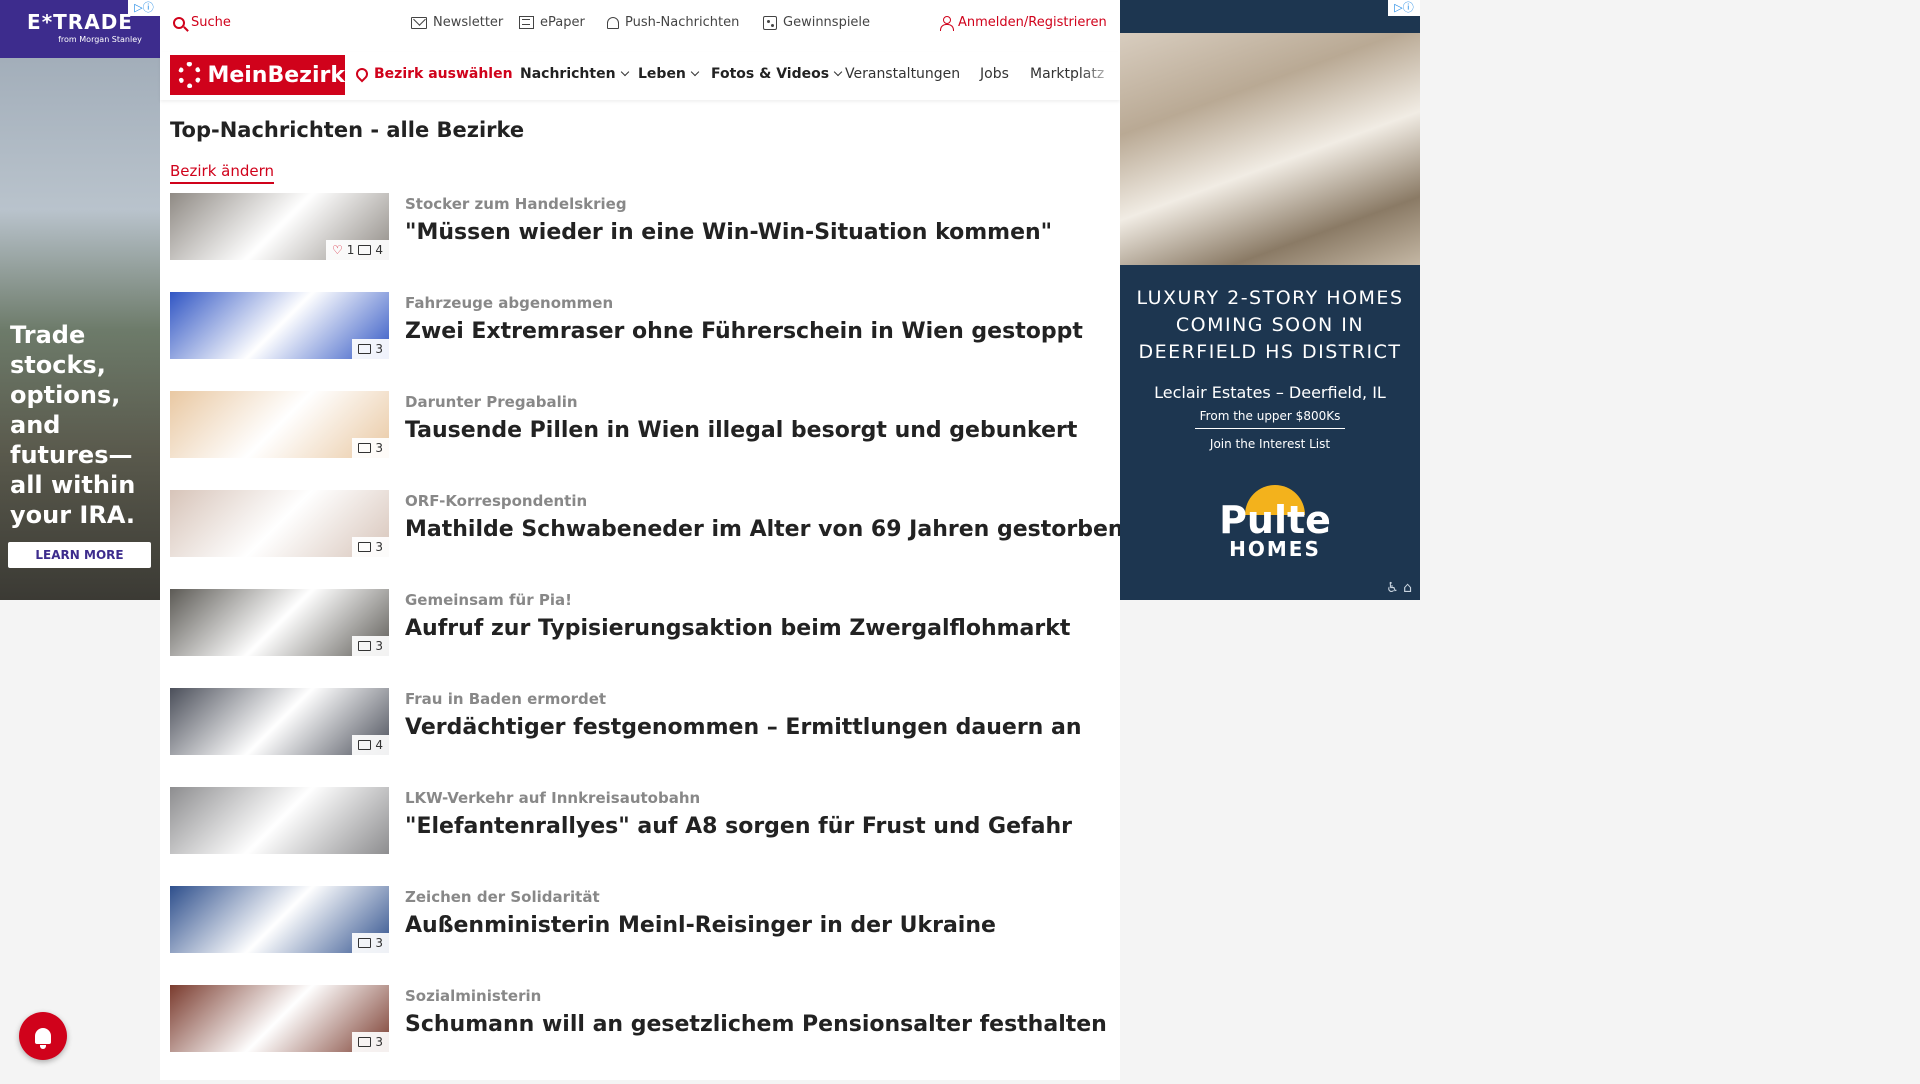 The height and width of the screenshot is (1084, 1920). Describe the element at coordinates (1270, 392) in the screenshot. I see `ad-location: Leclair Estates – Deerfield, IL` at that location.